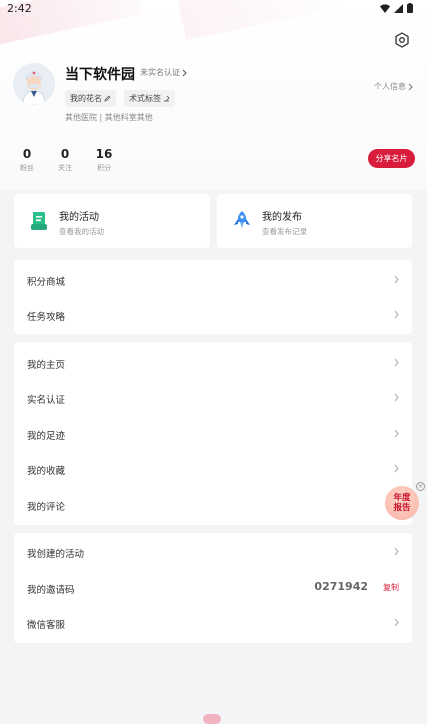 The height and width of the screenshot is (724, 427). Describe the element at coordinates (104, 168) in the screenshot. I see `stat-points-label: 积分` at that location.